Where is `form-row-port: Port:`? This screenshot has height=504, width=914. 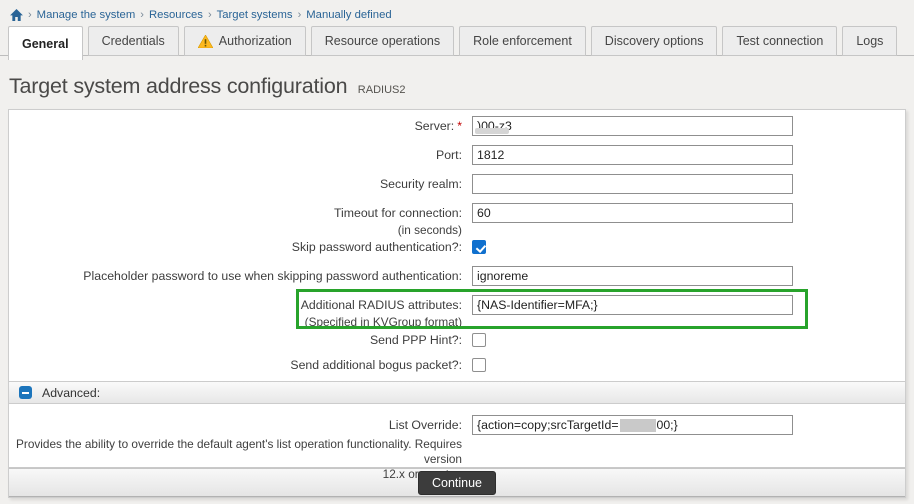
form-row-port: Port: is located at coordinates (457, 155).